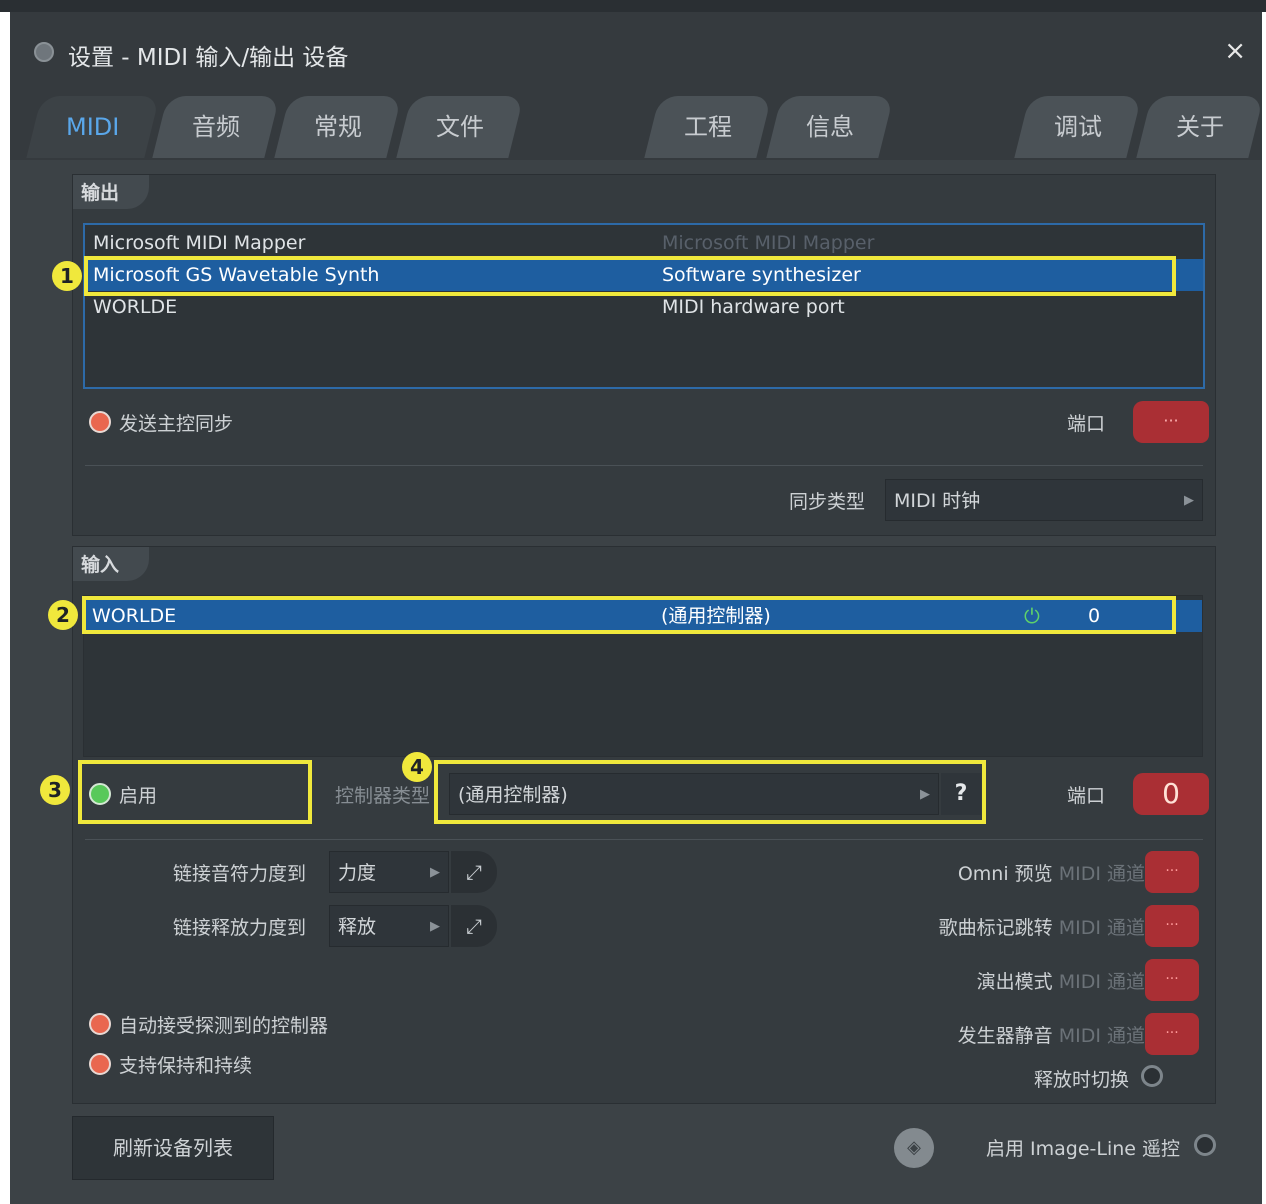  I want to click on annotation-number-1: 1, so click(67, 276).